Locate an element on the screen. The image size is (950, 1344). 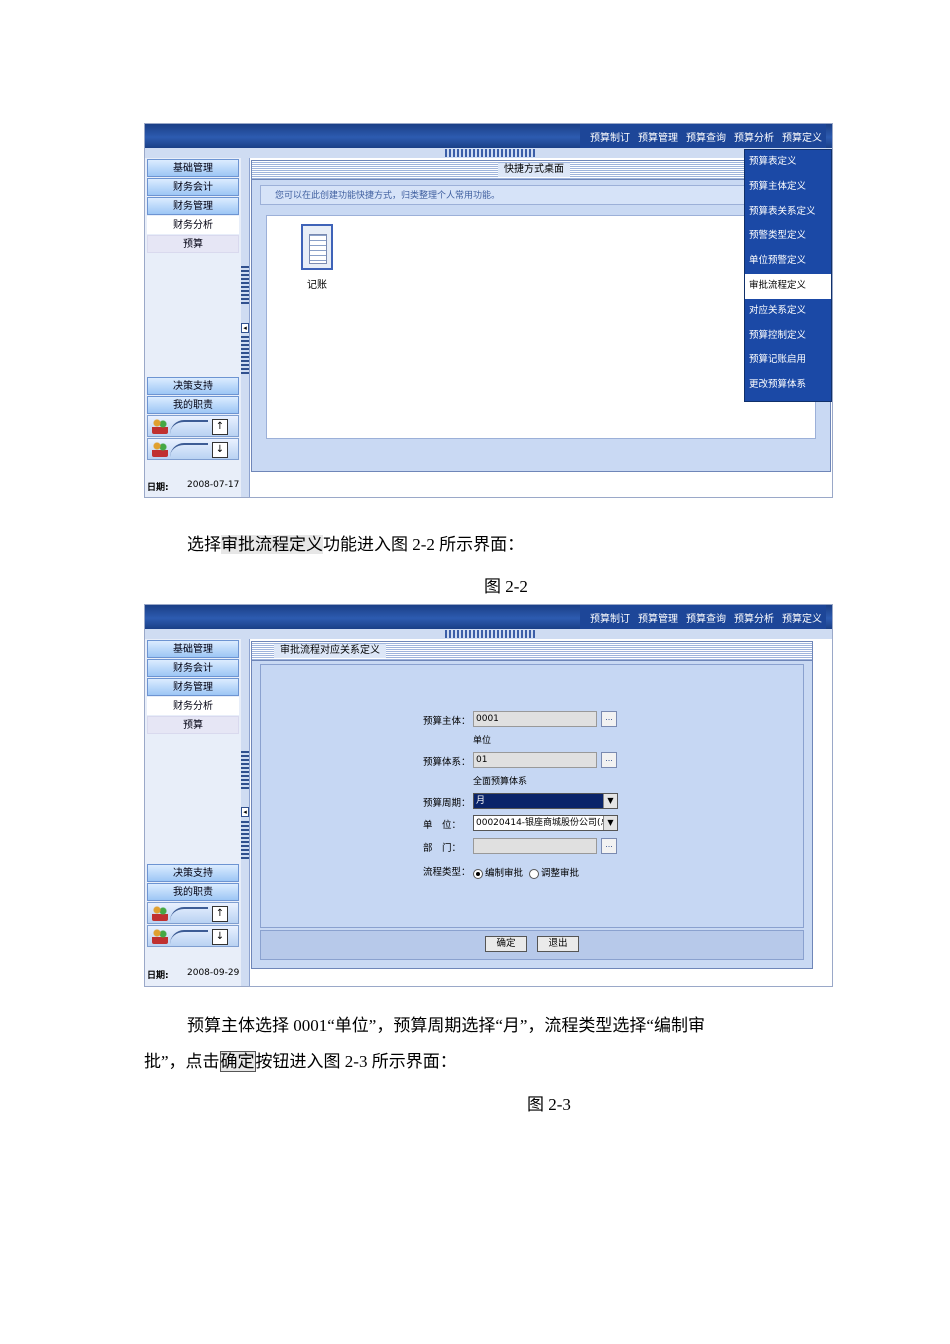
dept-input is located at coordinates (535, 846).